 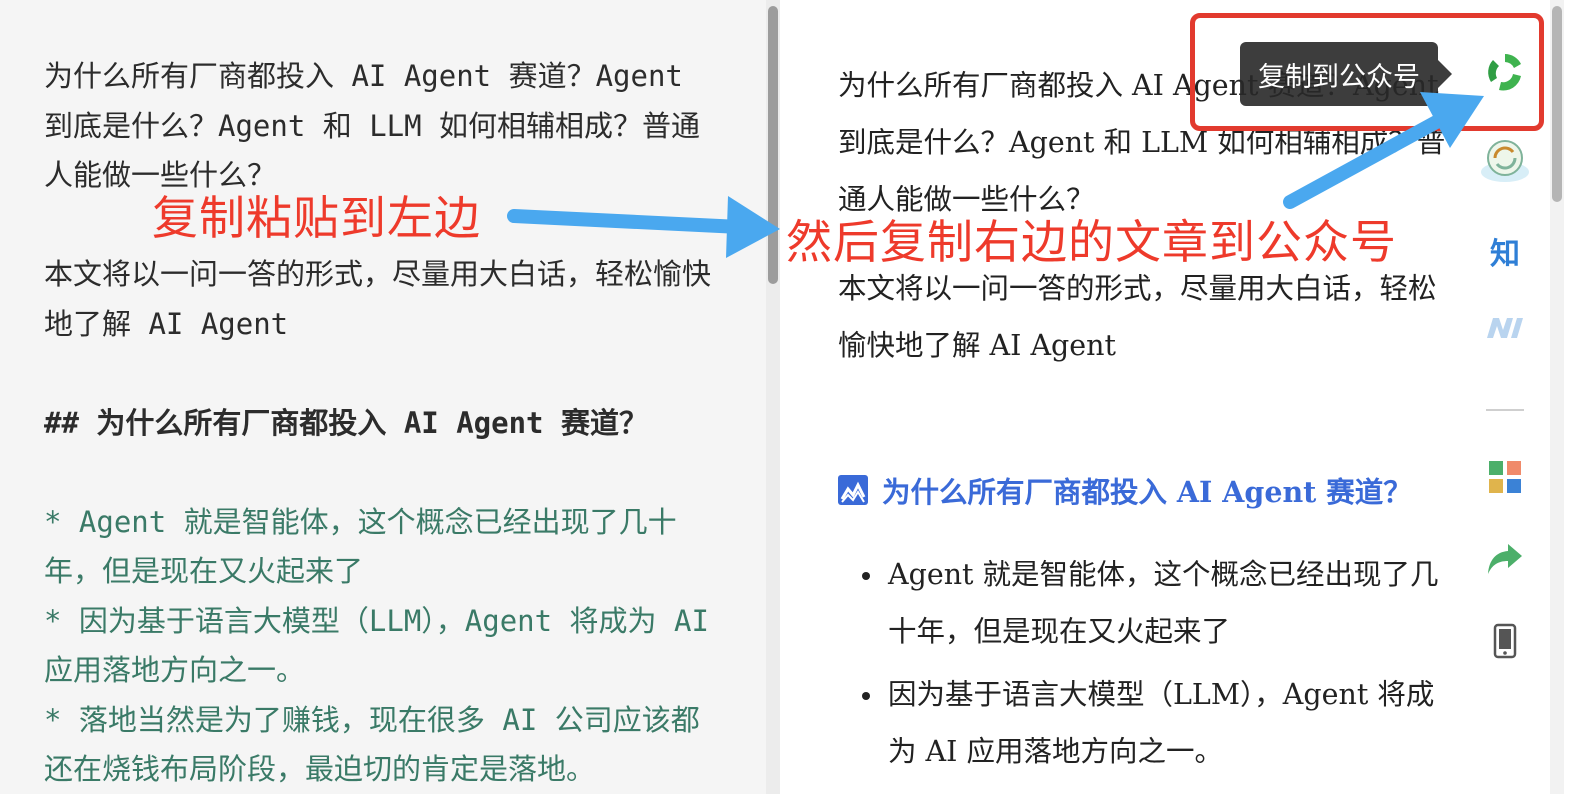 What do you see at coordinates (995, 175) in the screenshot?
I see `annotation-arrows` at bounding box center [995, 175].